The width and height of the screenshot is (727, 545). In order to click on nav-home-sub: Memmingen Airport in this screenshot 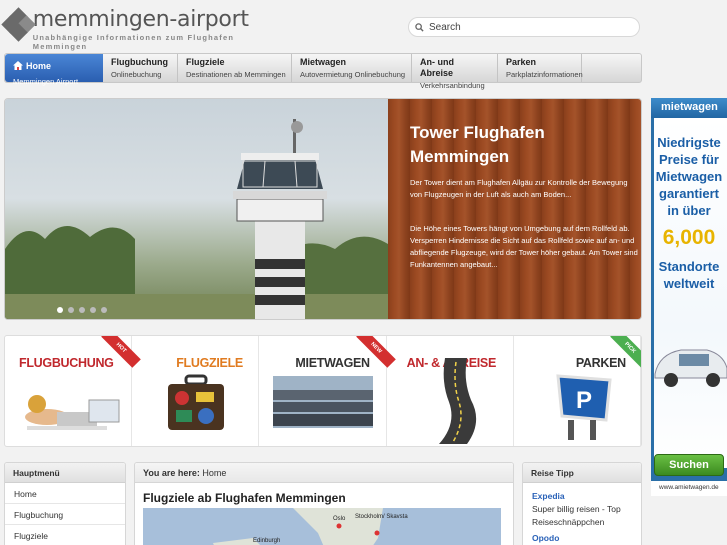, I will do `click(46, 81)`.